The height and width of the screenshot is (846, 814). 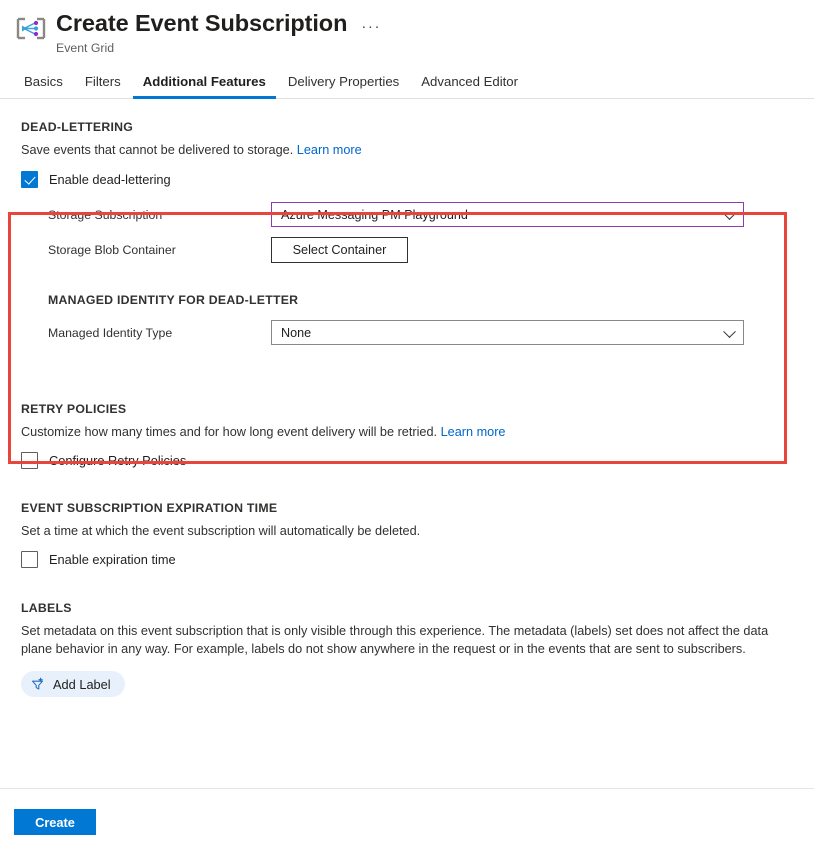 What do you see at coordinates (82, 684) in the screenshot?
I see `add-label-button-text: Add Label` at bounding box center [82, 684].